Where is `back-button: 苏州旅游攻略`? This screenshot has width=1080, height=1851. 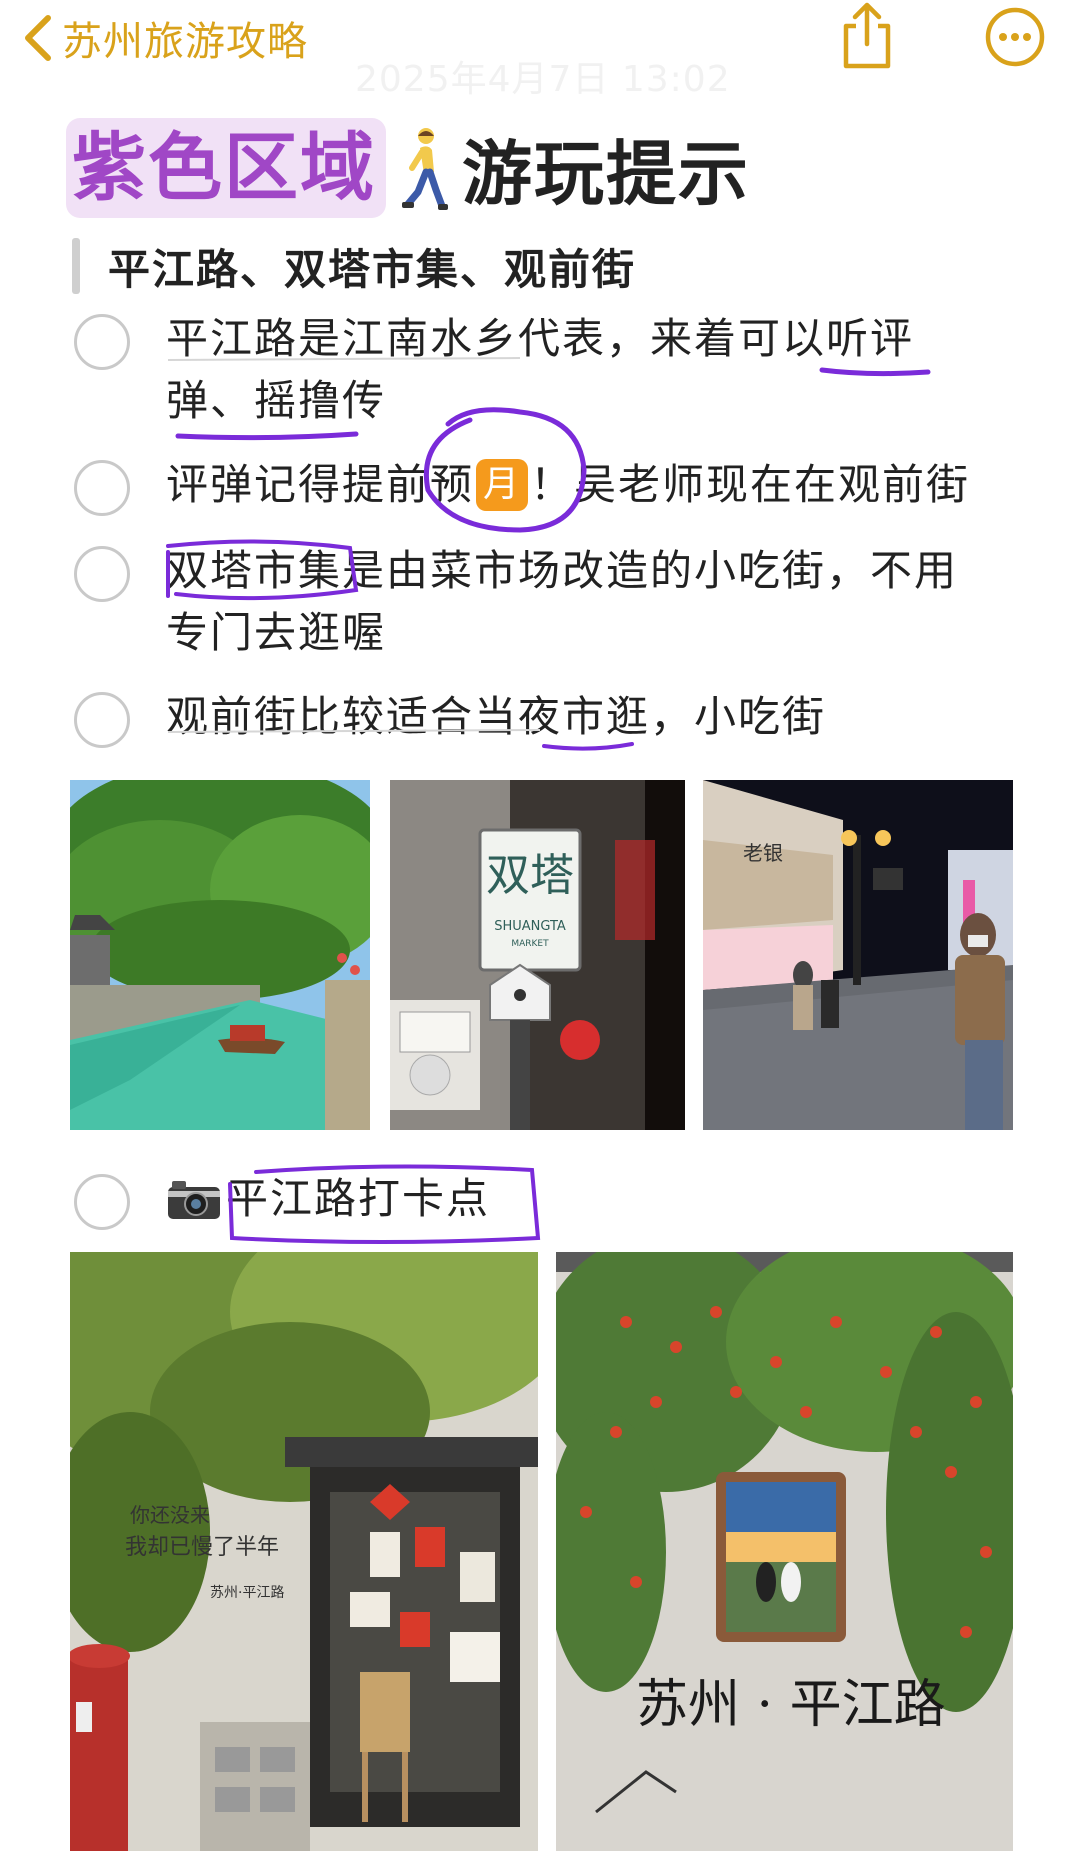 back-button: 苏州旅游攻略 is located at coordinates (163, 38).